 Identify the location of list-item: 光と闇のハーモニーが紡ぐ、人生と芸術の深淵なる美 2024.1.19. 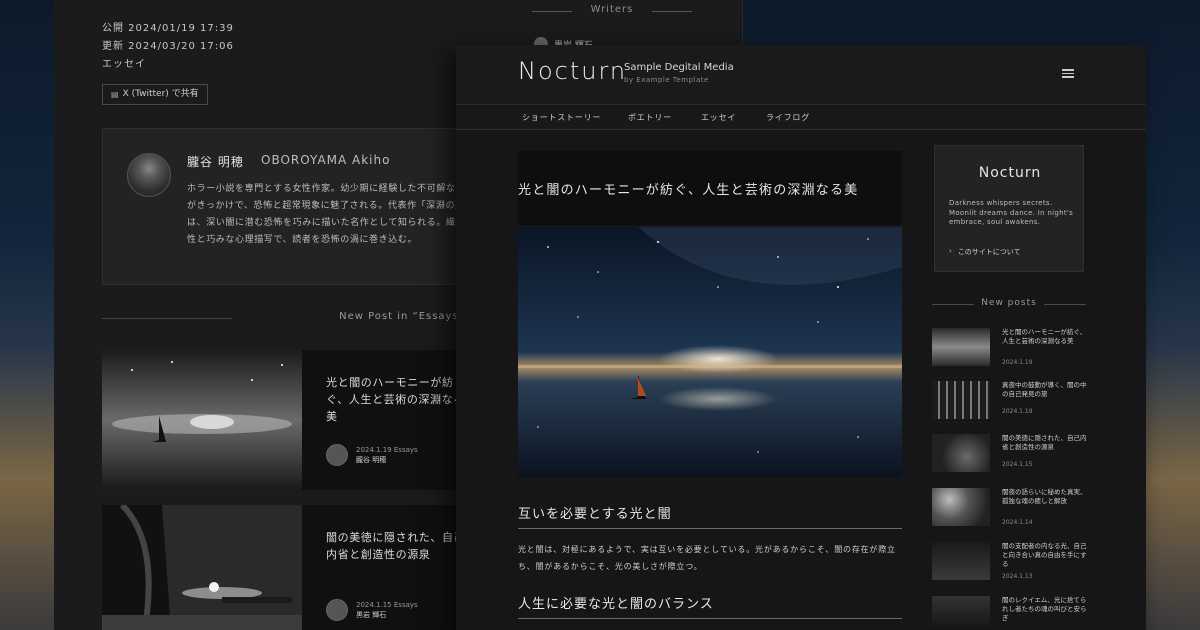
(1009, 348).